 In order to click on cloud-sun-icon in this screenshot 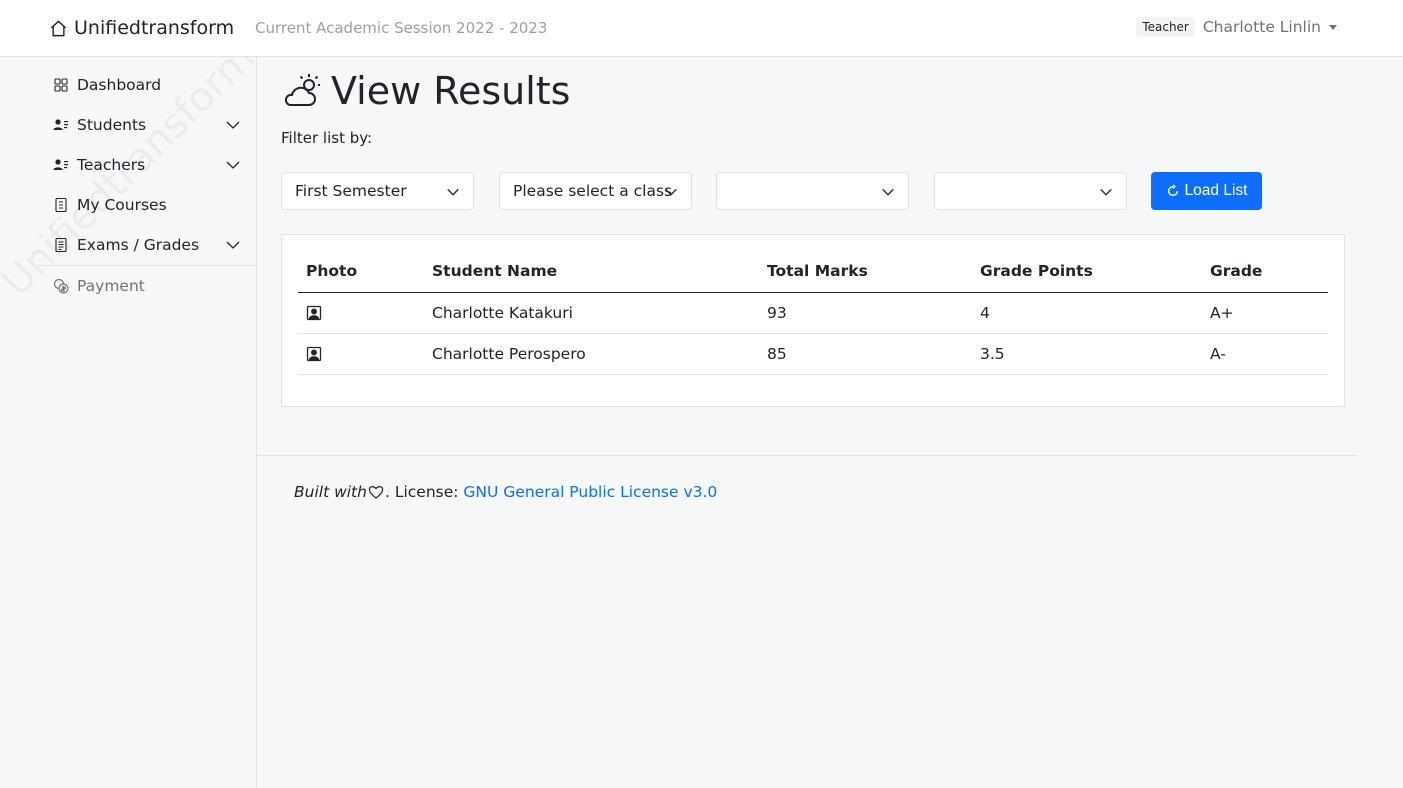, I will do `click(302, 90)`.